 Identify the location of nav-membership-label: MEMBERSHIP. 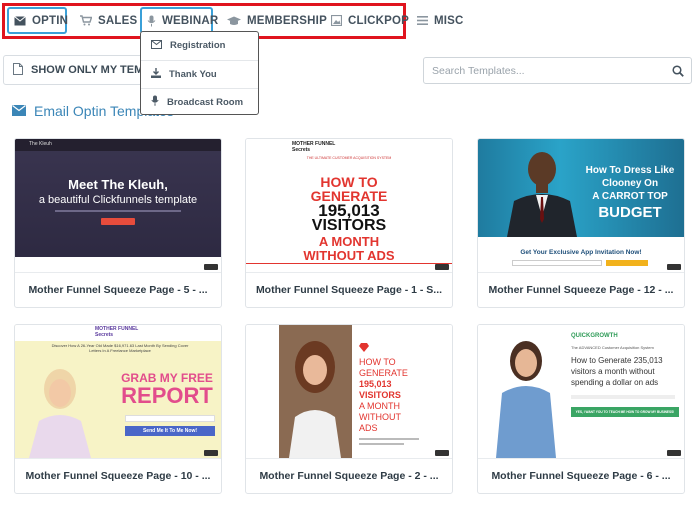
(287, 20).